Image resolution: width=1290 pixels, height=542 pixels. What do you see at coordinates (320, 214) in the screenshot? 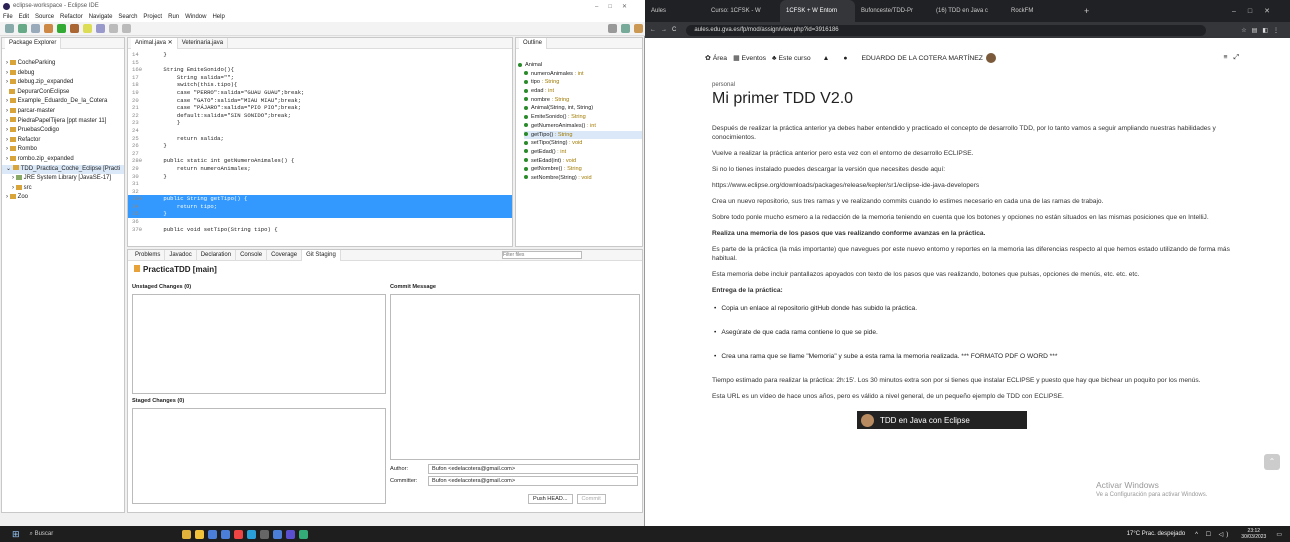
I see `code-line: 35 }` at bounding box center [320, 214].